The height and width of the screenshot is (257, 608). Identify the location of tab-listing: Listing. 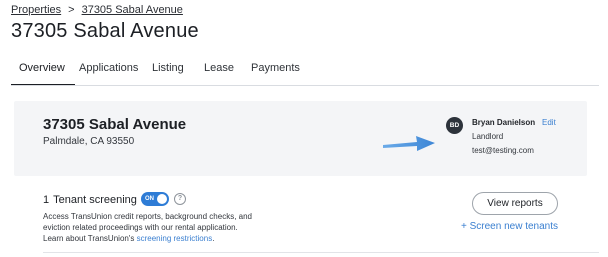
(168, 68).